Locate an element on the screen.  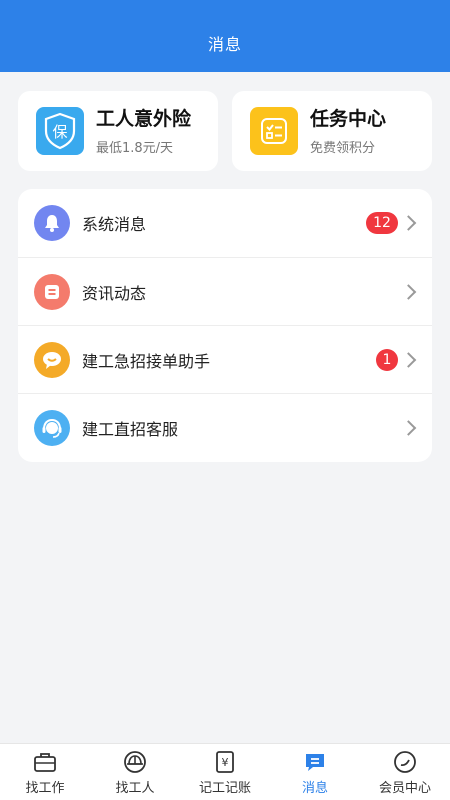
list-item-news: 资讯动态 is located at coordinates (225, 291).